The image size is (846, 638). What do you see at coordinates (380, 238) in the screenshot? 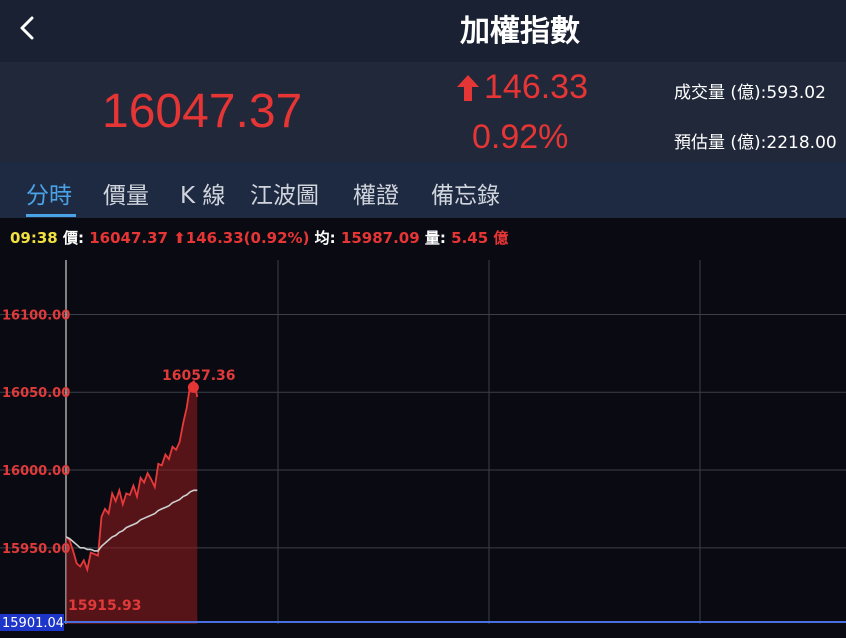
I see `info-avg: 15987.09` at bounding box center [380, 238].